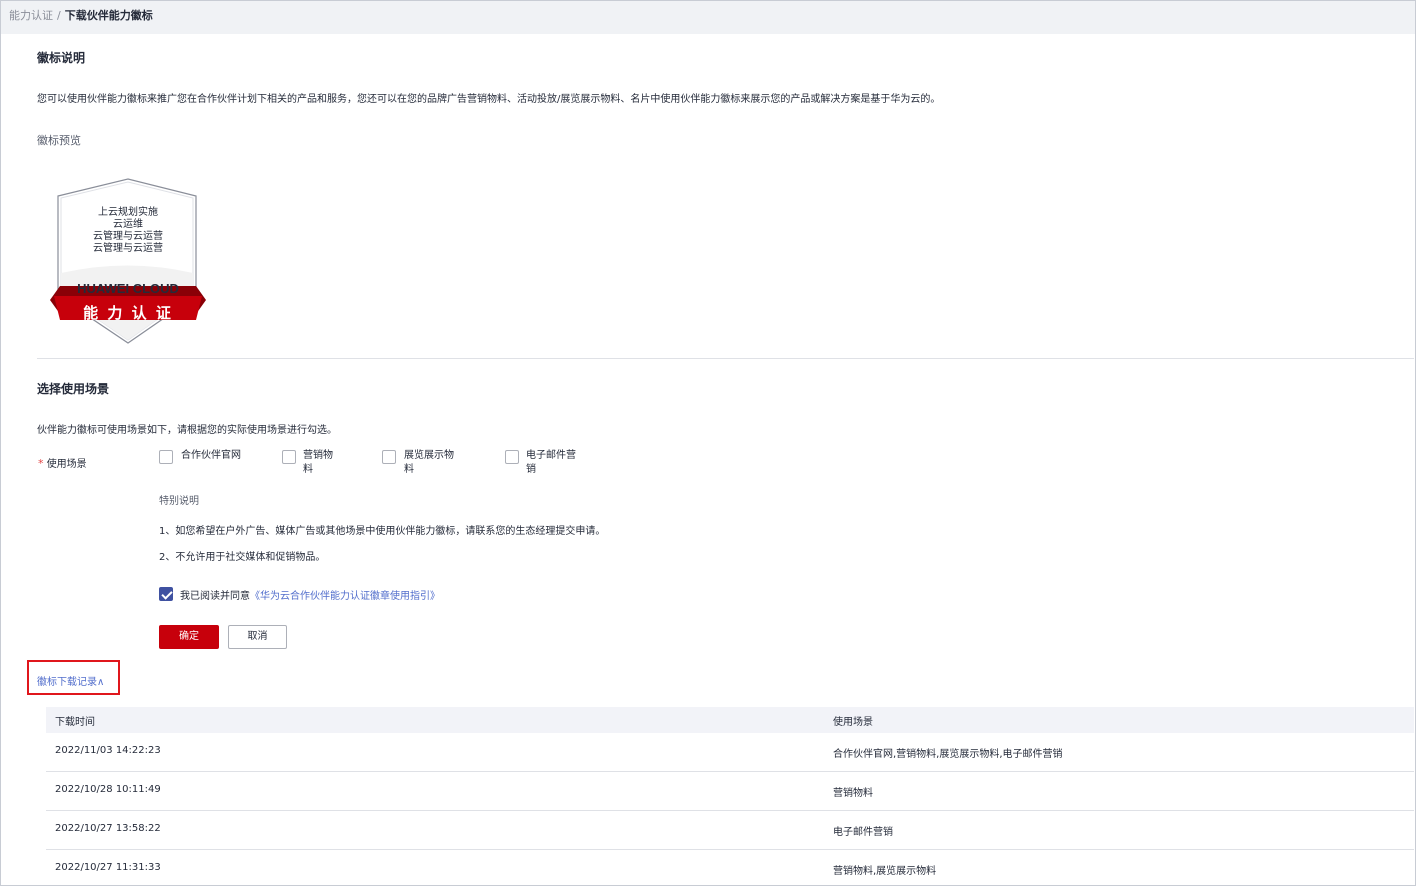 The width and height of the screenshot is (1416, 886). I want to click on badge-capability-lines: 上云规划实施 云运维 云管理与云运营 云管理与云运营, so click(128, 231).